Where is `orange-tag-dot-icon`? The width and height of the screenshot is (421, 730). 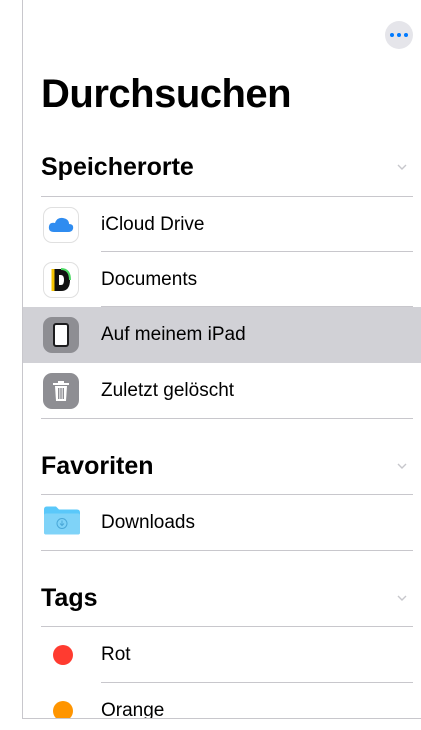
orange-tag-dot-icon is located at coordinates (63, 709).